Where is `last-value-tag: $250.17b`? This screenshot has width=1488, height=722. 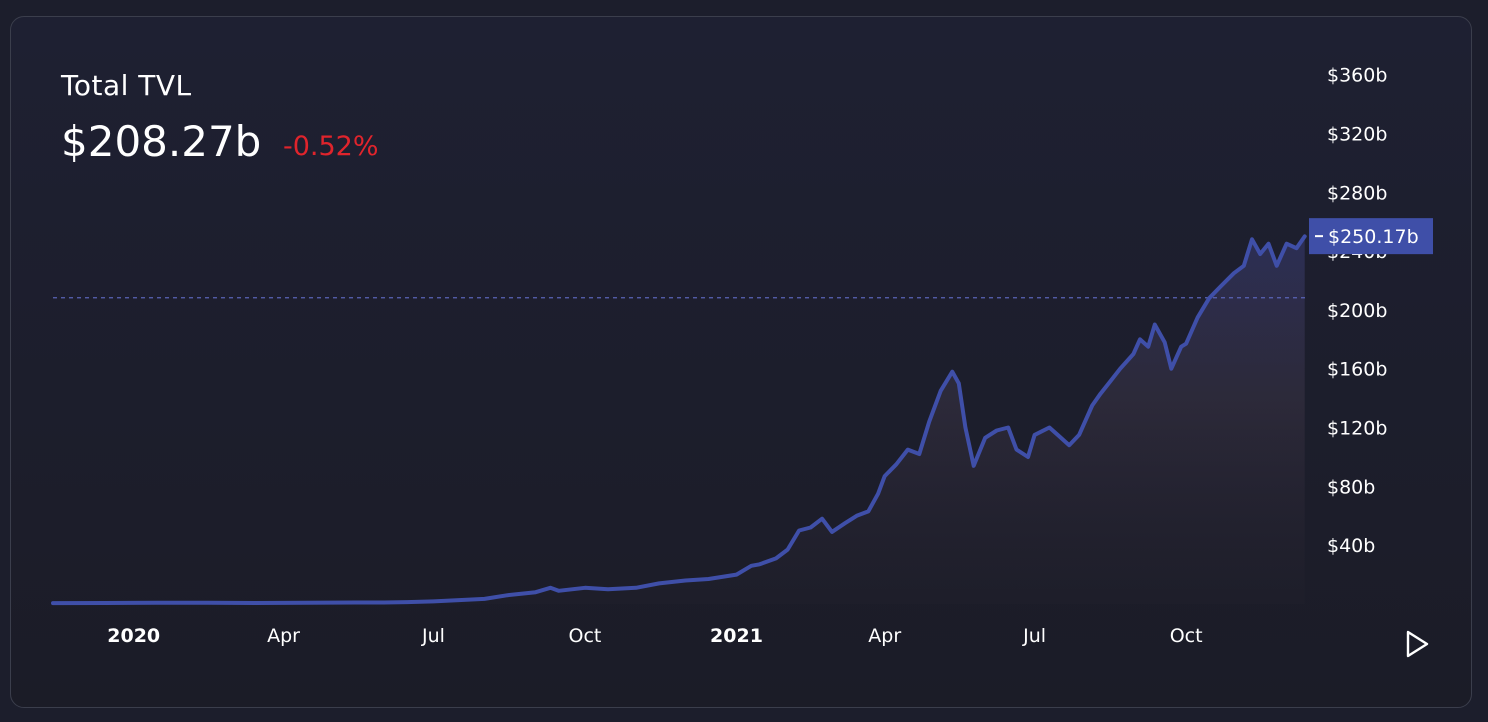 last-value-tag: $250.17b is located at coordinates (1371, 236).